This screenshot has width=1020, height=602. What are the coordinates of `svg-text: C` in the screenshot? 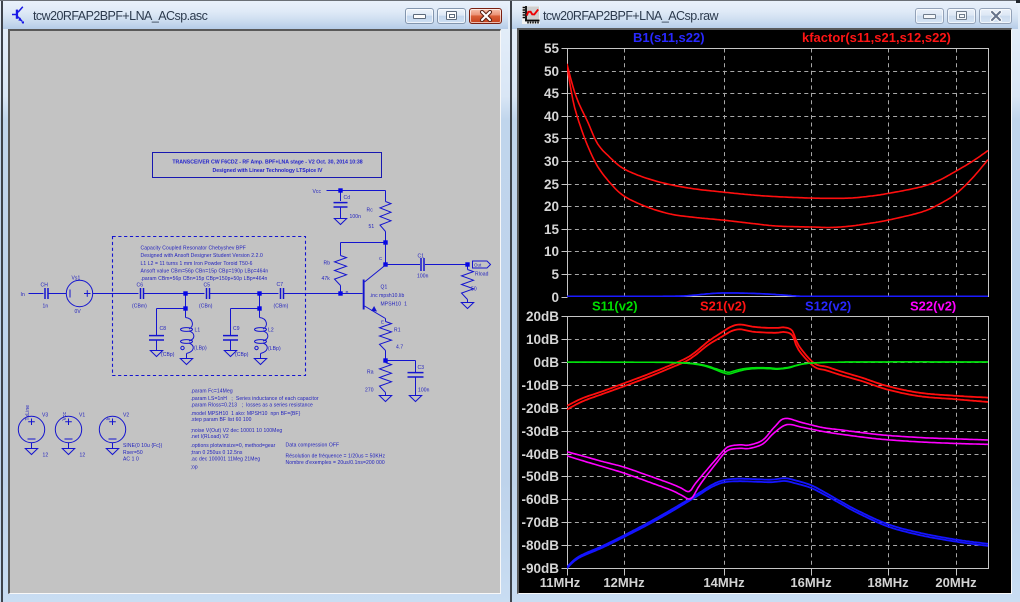 It's located at (381, 258).